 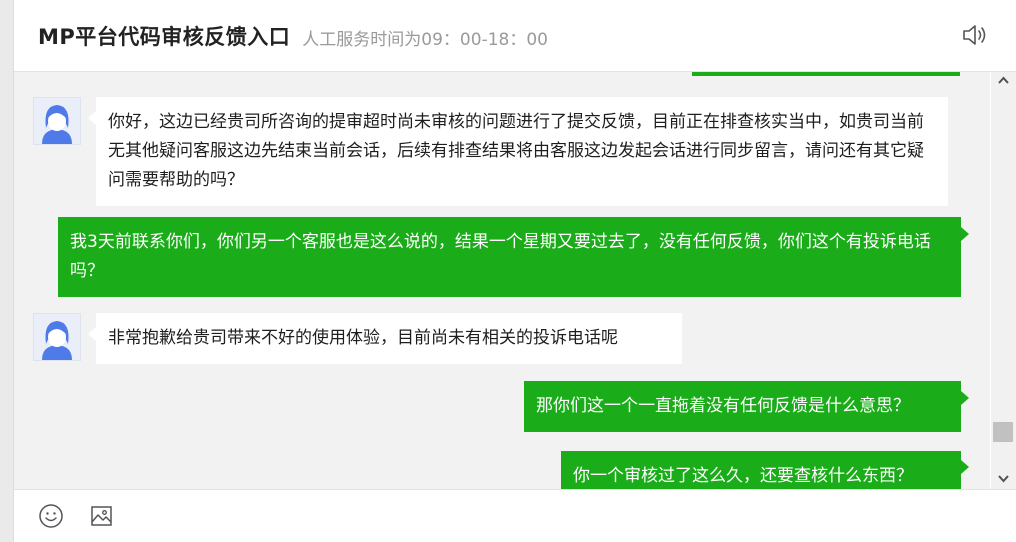 I want to click on vertical-scrollbar, so click(x=1003, y=280).